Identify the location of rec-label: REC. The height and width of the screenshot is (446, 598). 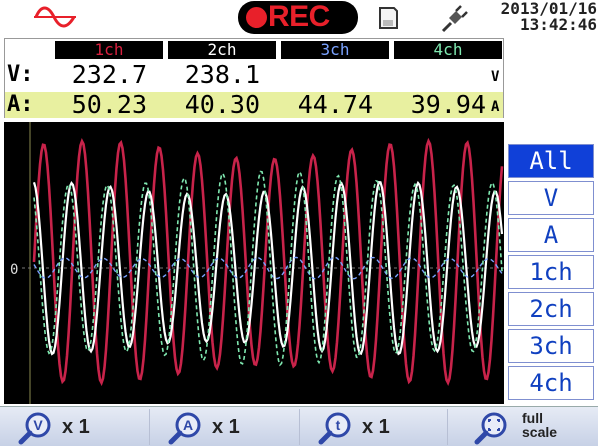
(299, 16).